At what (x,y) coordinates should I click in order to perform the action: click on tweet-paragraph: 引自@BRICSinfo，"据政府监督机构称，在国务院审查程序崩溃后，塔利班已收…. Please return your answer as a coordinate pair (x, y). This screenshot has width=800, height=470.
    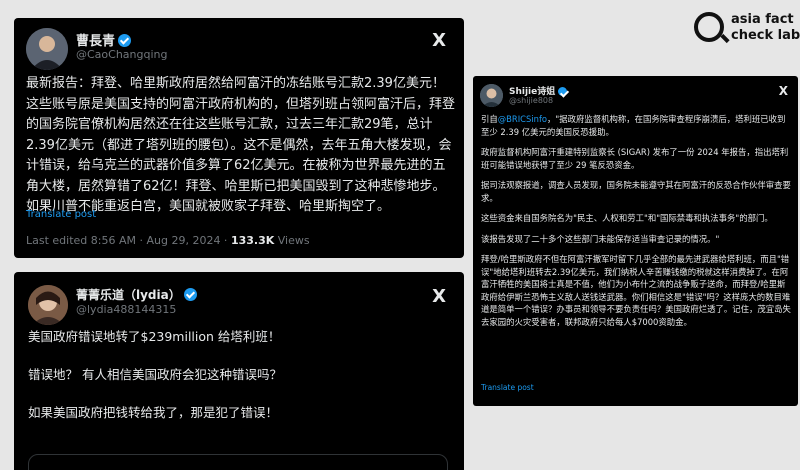
    Looking at the image, I should click on (637, 125).